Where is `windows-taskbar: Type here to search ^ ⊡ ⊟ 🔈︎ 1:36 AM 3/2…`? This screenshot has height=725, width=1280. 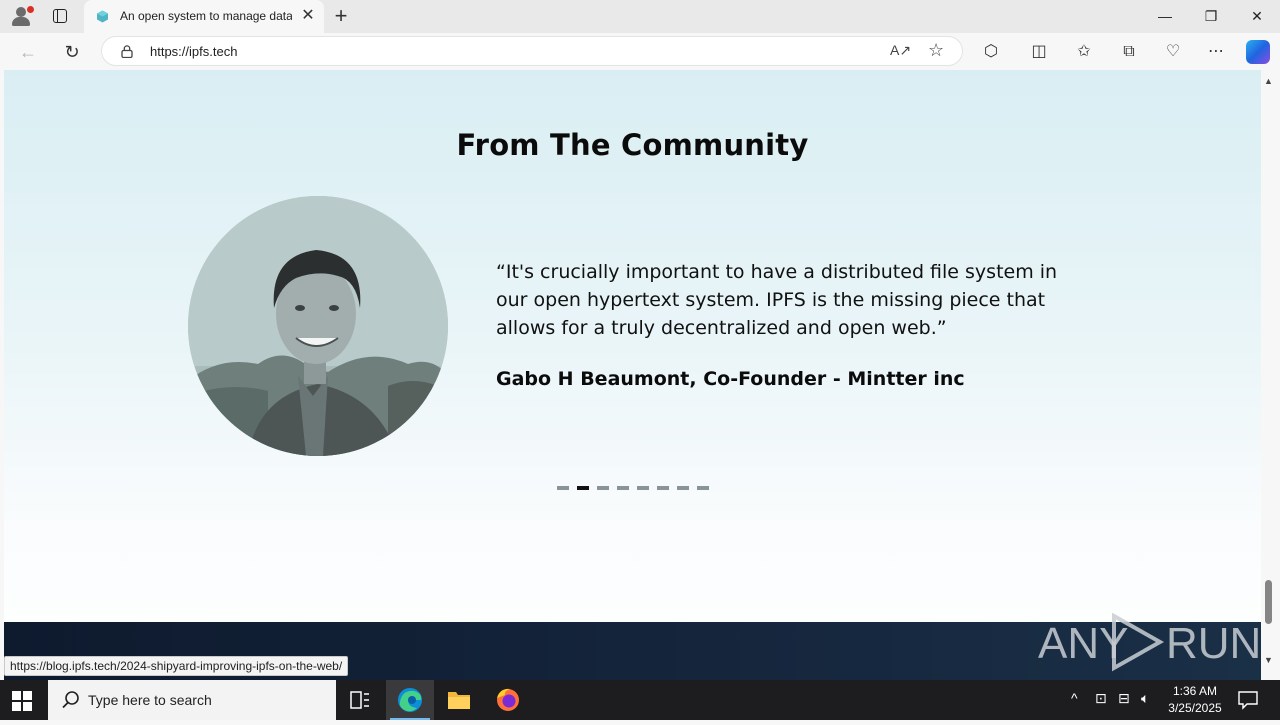
windows-taskbar: Type here to search ^ ⊡ ⊟ 🔈︎ 1:36 AM 3/2… is located at coordinates (640, 700).